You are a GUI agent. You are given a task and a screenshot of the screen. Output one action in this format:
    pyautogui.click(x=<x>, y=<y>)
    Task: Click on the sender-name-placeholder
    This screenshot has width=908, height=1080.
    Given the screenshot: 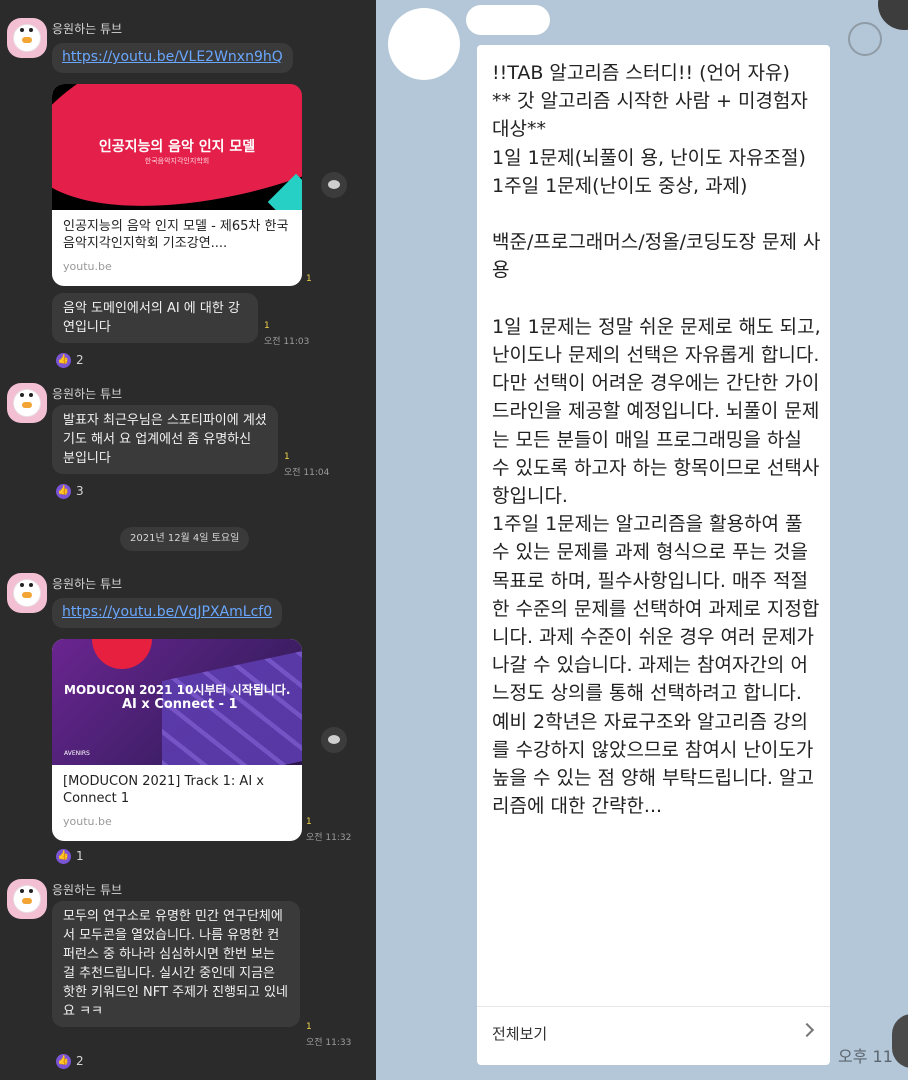 What is the action you would take?
    pyautogui.click(x=508, y=20)
    